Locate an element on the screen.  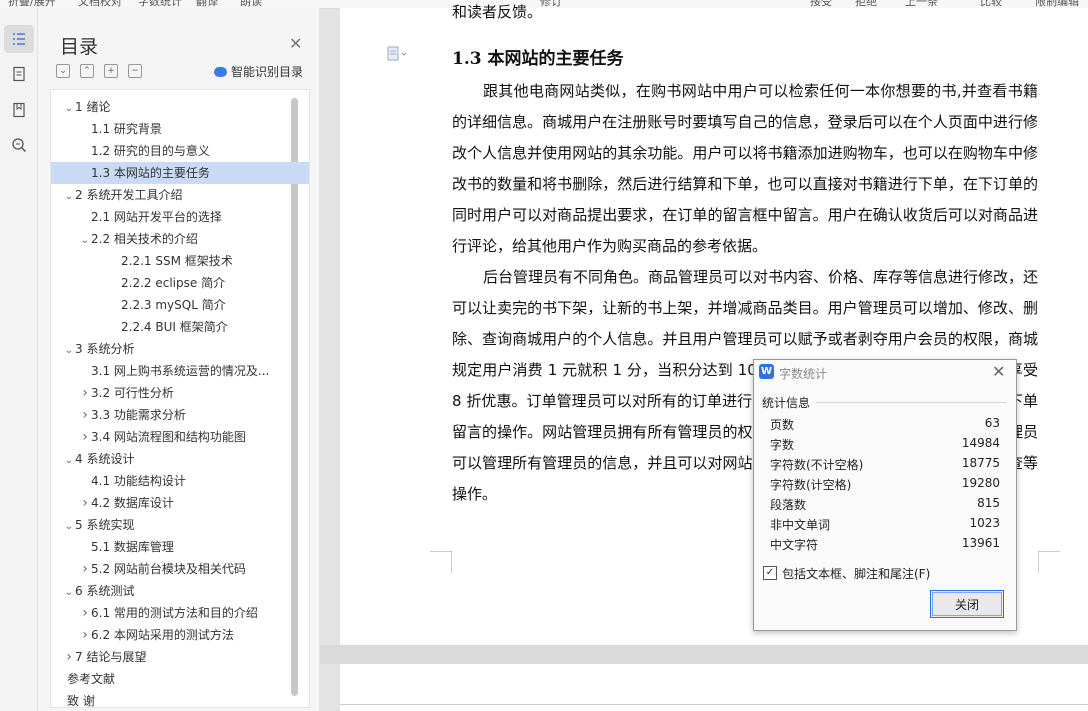
close-button: 关闭 is located at coordinates (967, 604).